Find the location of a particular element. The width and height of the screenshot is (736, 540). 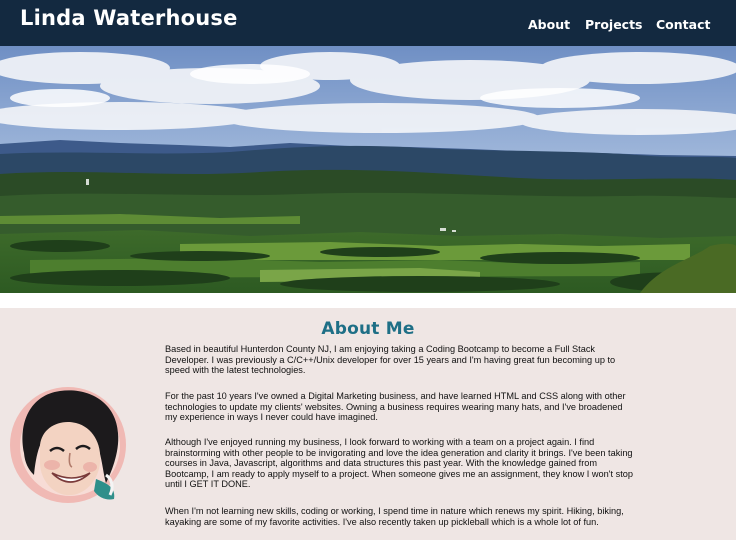

brand-name: Linda Waterhouse is located at coordinates (129, 18).